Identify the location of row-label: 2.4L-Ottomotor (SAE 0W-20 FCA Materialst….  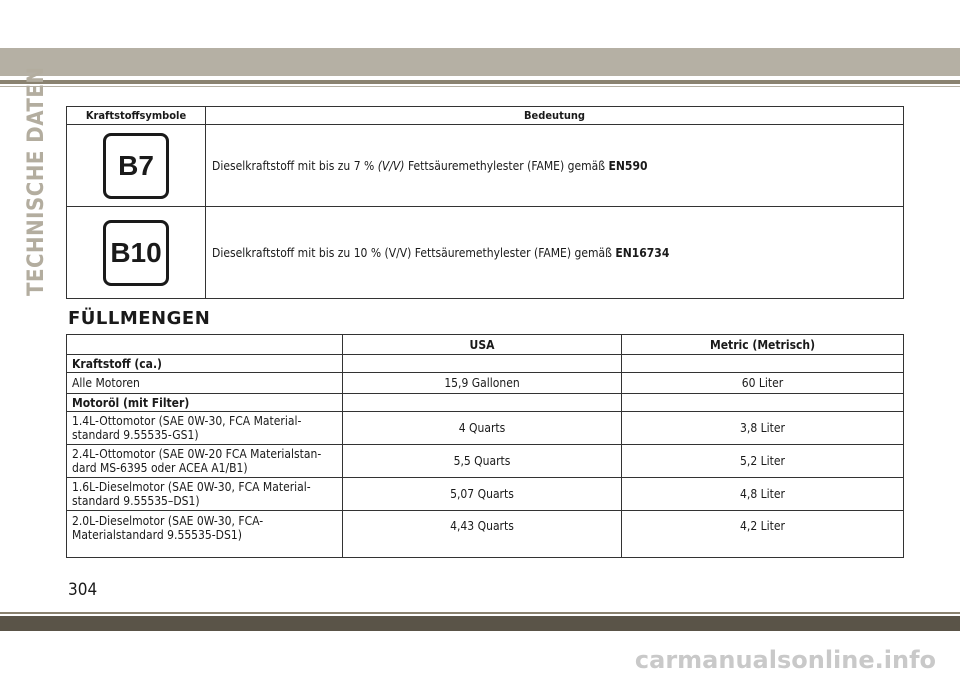
(204, 461).